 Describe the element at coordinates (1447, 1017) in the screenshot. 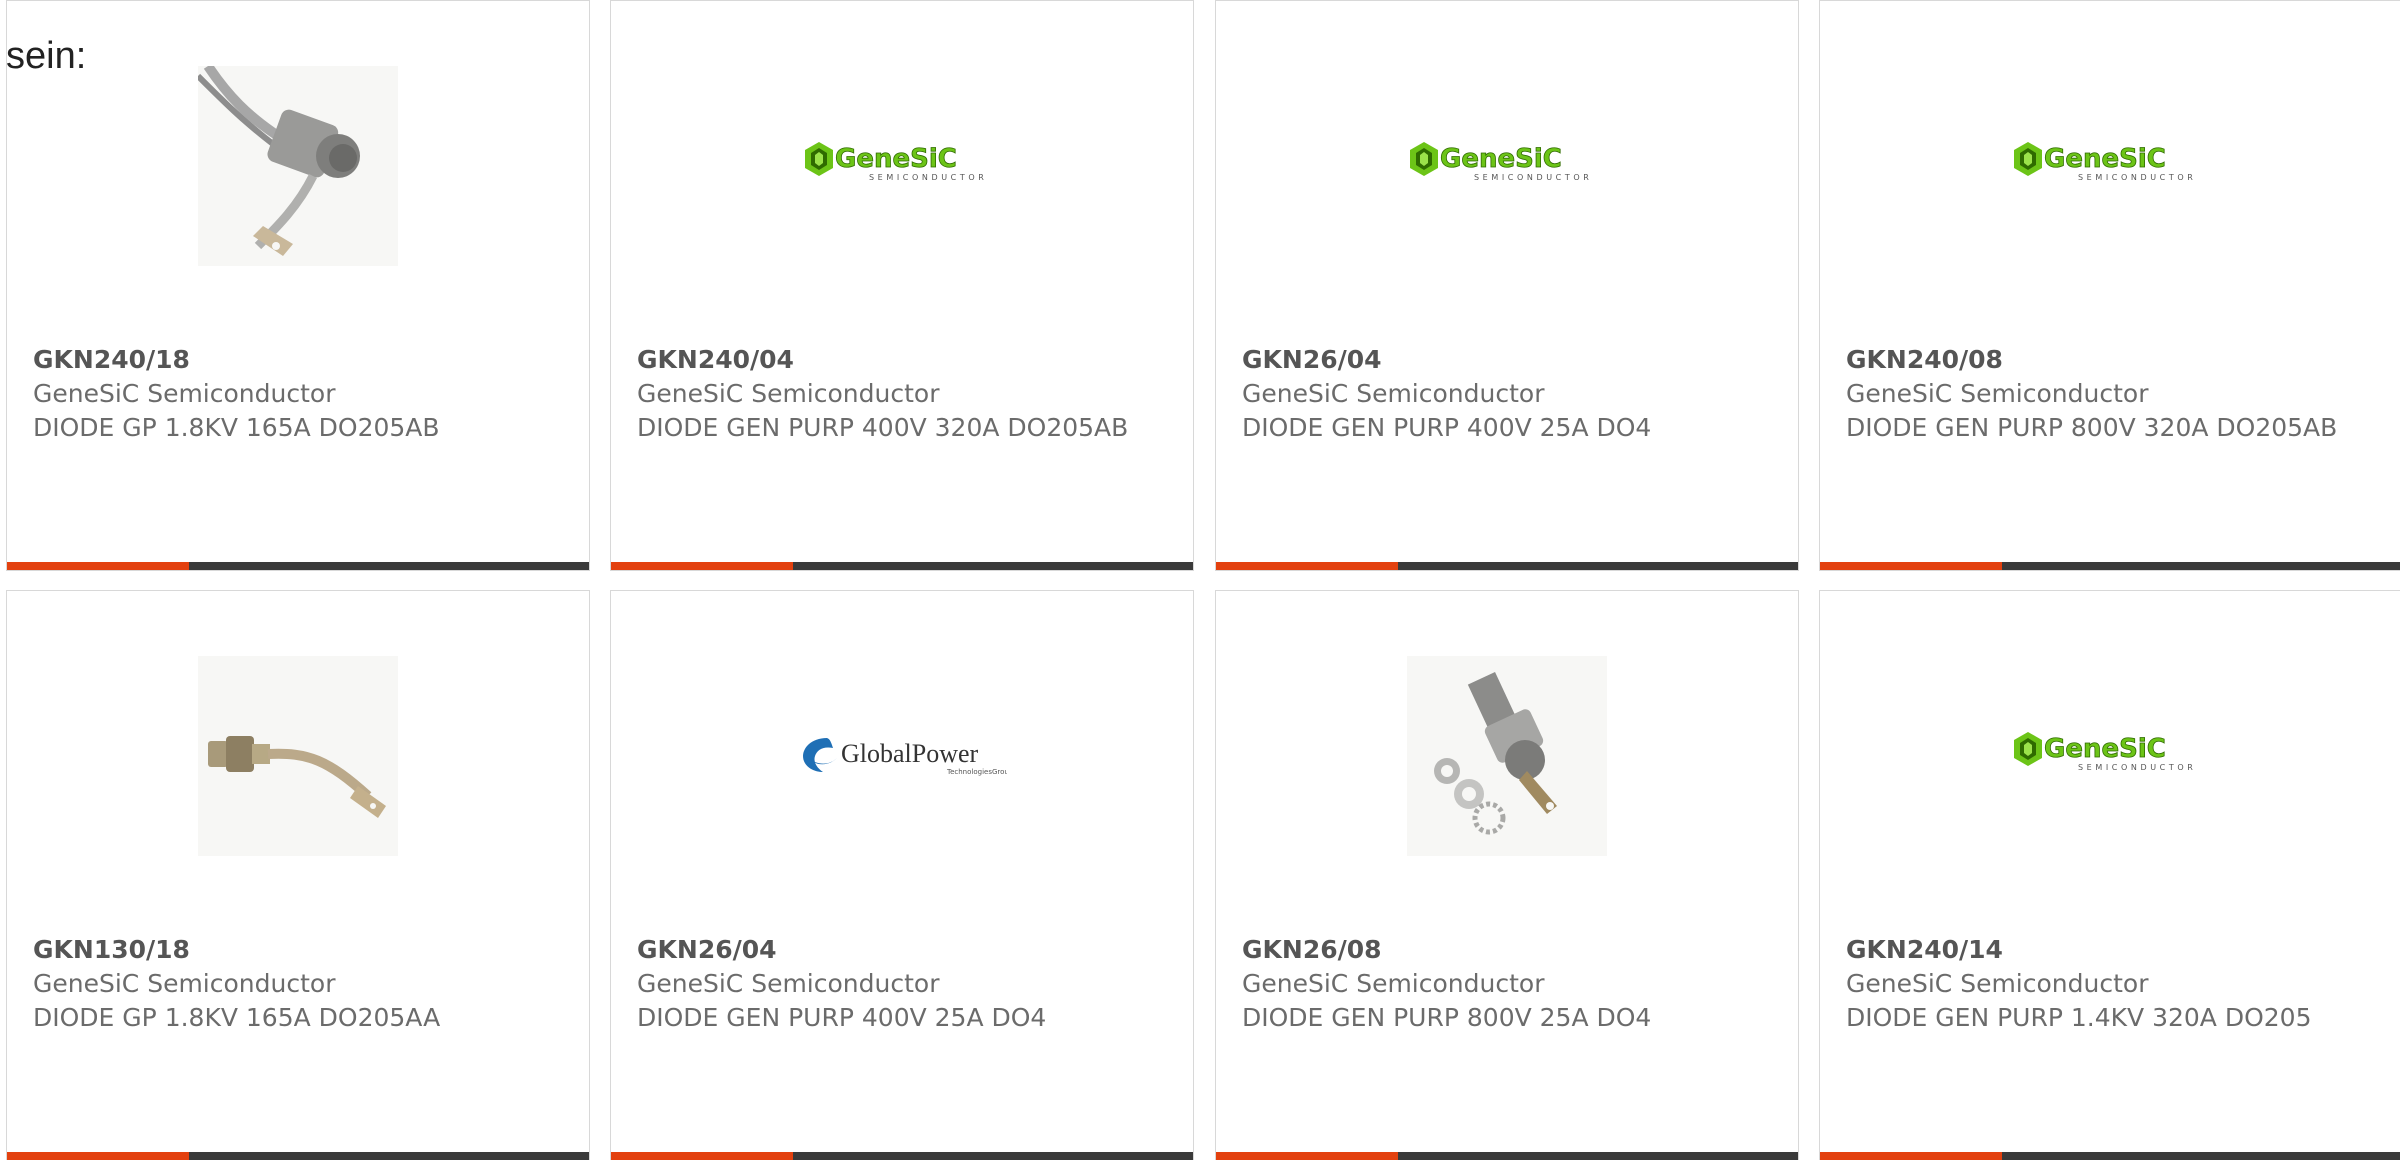

I see `description: DIODE GEN PURP 800V 25A DO4` at that location.